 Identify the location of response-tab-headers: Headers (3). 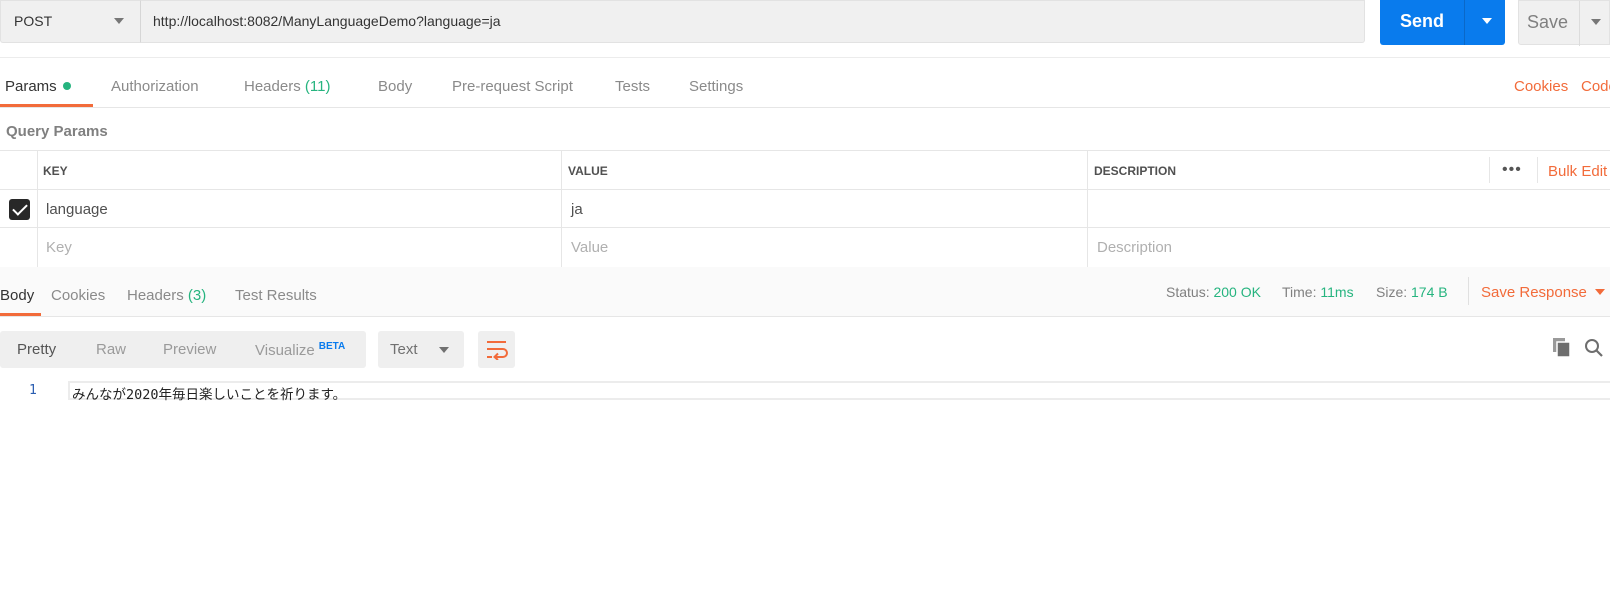
(166, 295).